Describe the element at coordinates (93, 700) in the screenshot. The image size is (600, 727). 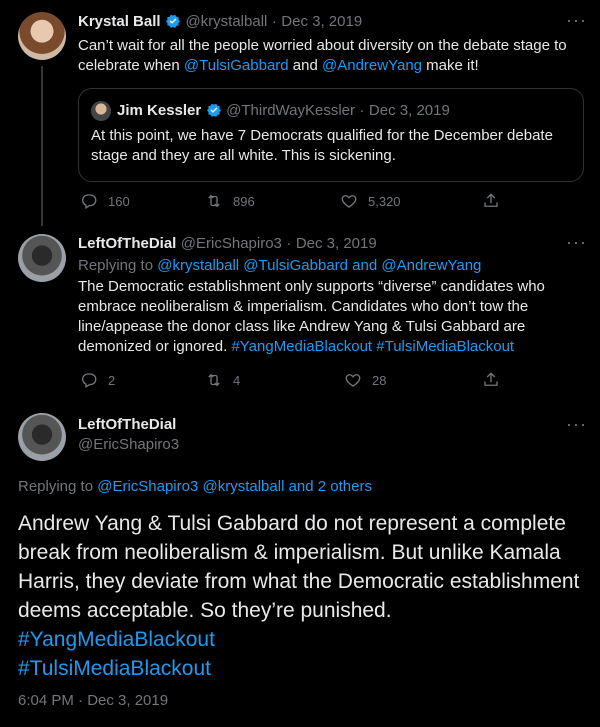
I see `tweet-timestamp: 6:04 PM · Dec 3, 2019` at that location.